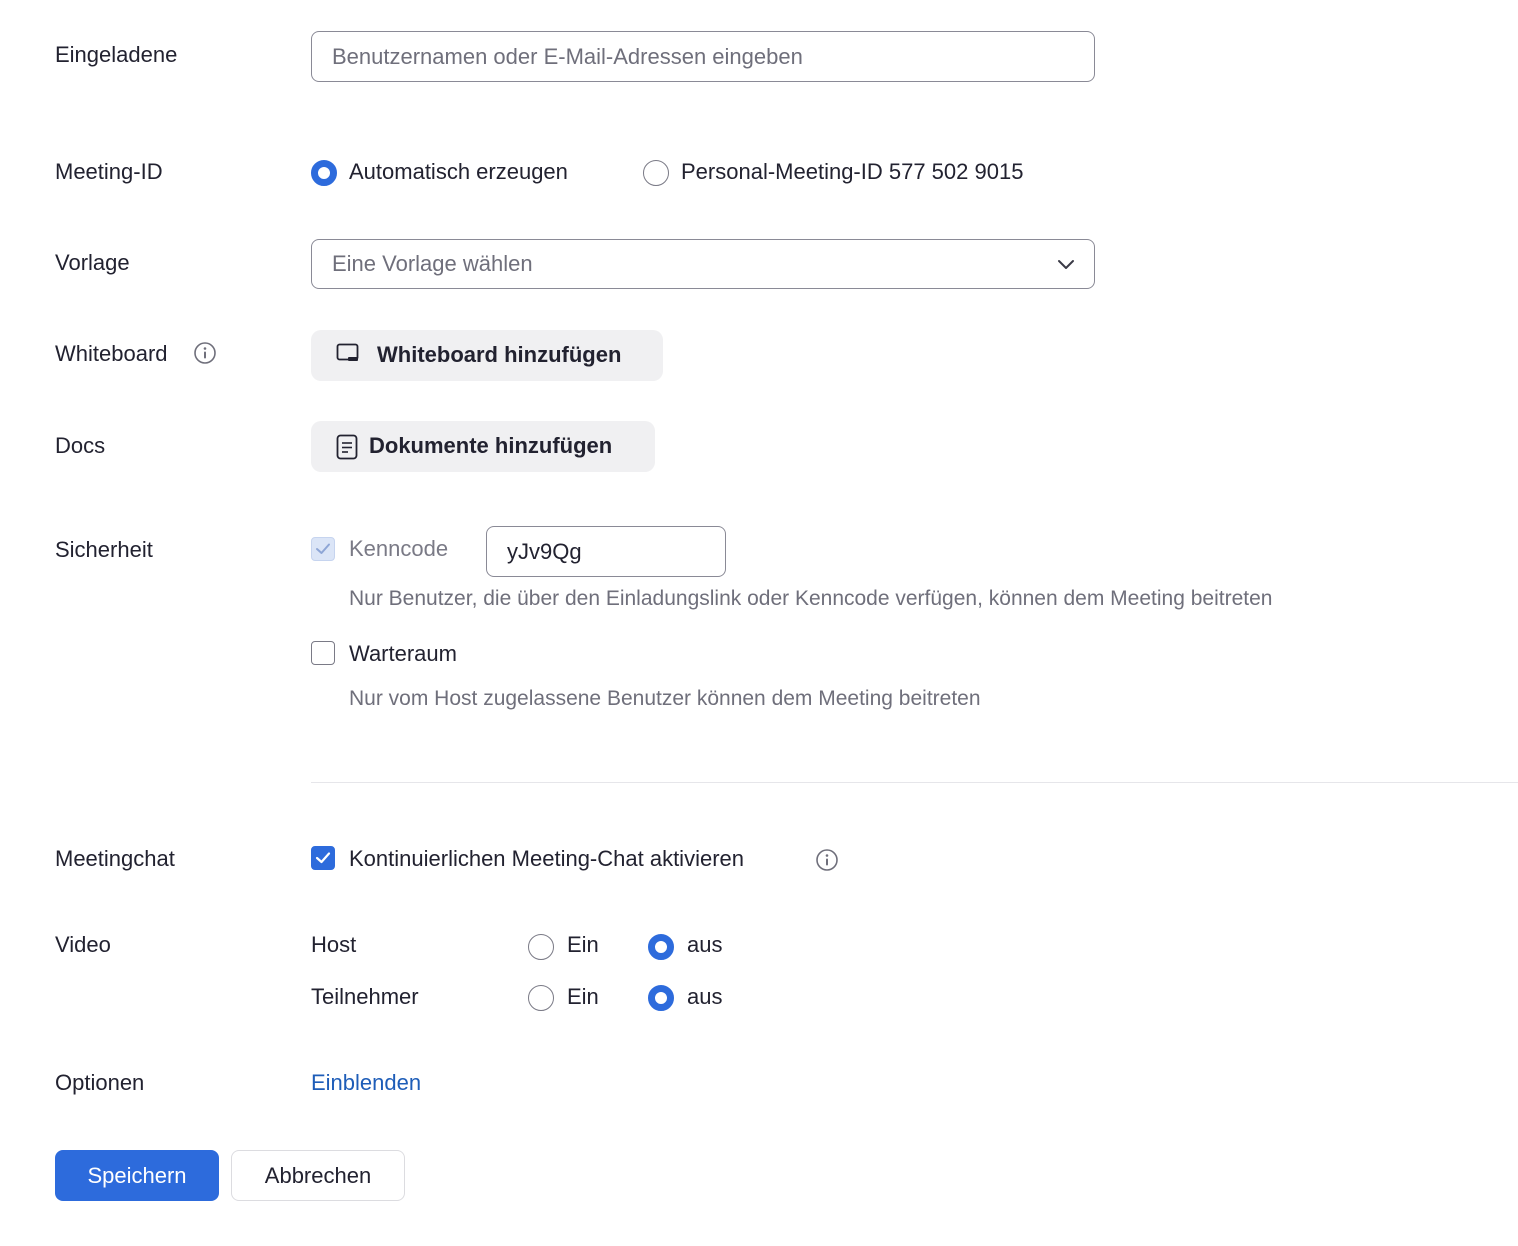 The height and width of the screenshot is (1246, 1518). I want to click on passcode-checkbox, so click(323, 549).